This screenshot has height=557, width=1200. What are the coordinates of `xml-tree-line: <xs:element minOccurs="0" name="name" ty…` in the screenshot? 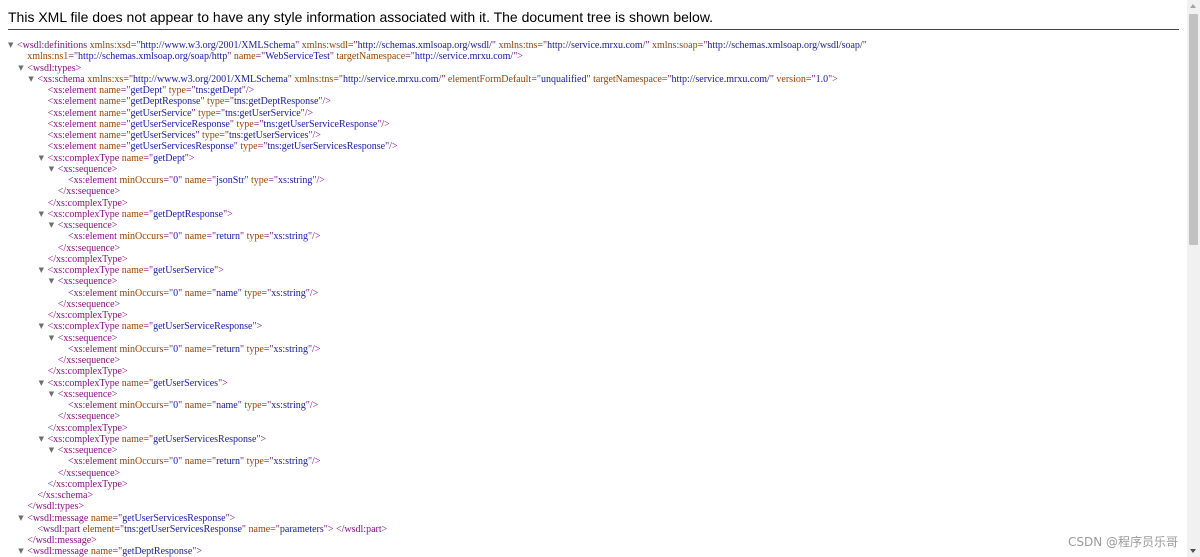 It's located at (595, 293).